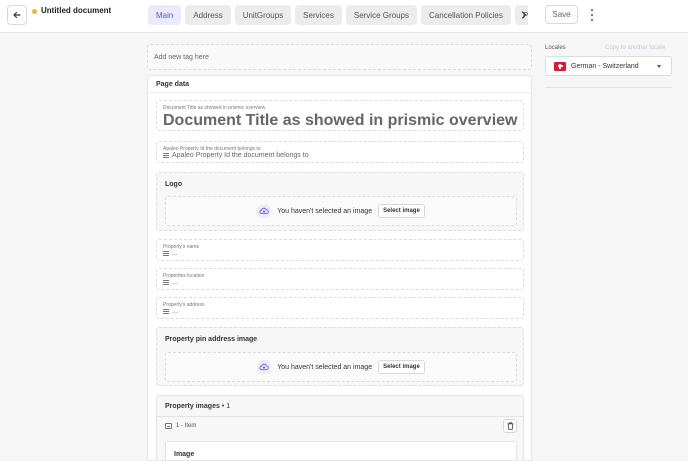 This screenshot has width=688, height=461. I want to click on trash-icon, so click(510, 426).